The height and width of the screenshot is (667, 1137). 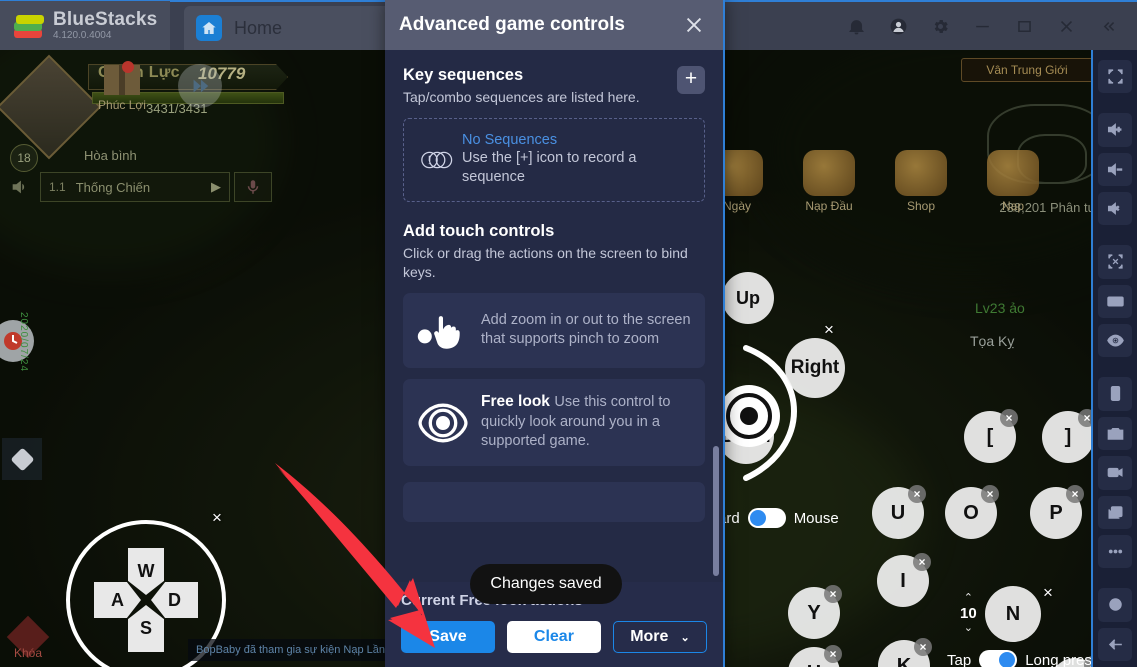 What do you see at coordinates (815, 612) in the screenshot?
I see `key-y: Y ×` at bounding box center [815, 612].